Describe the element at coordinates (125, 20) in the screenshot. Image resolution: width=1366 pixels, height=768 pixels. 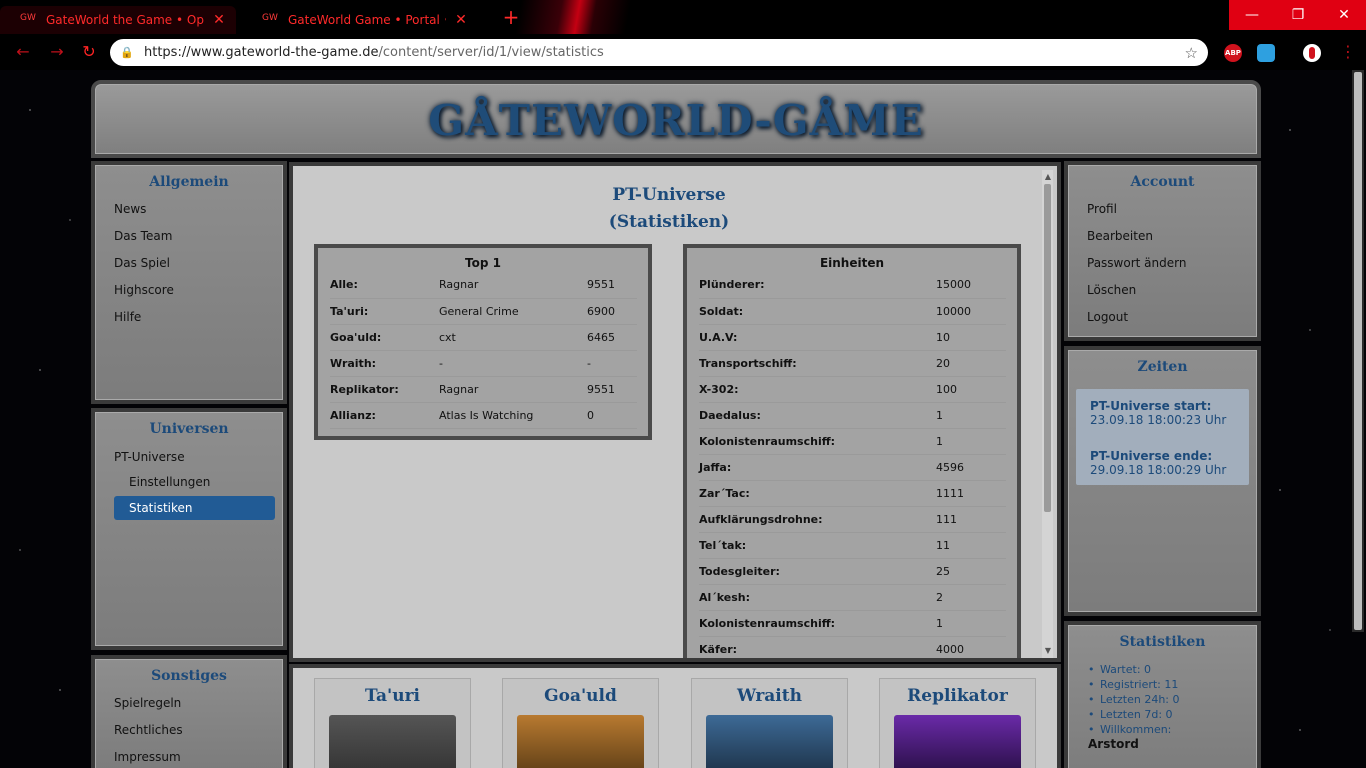
I see `tab-title: GateWorld the Game • Open Bet` at that location.